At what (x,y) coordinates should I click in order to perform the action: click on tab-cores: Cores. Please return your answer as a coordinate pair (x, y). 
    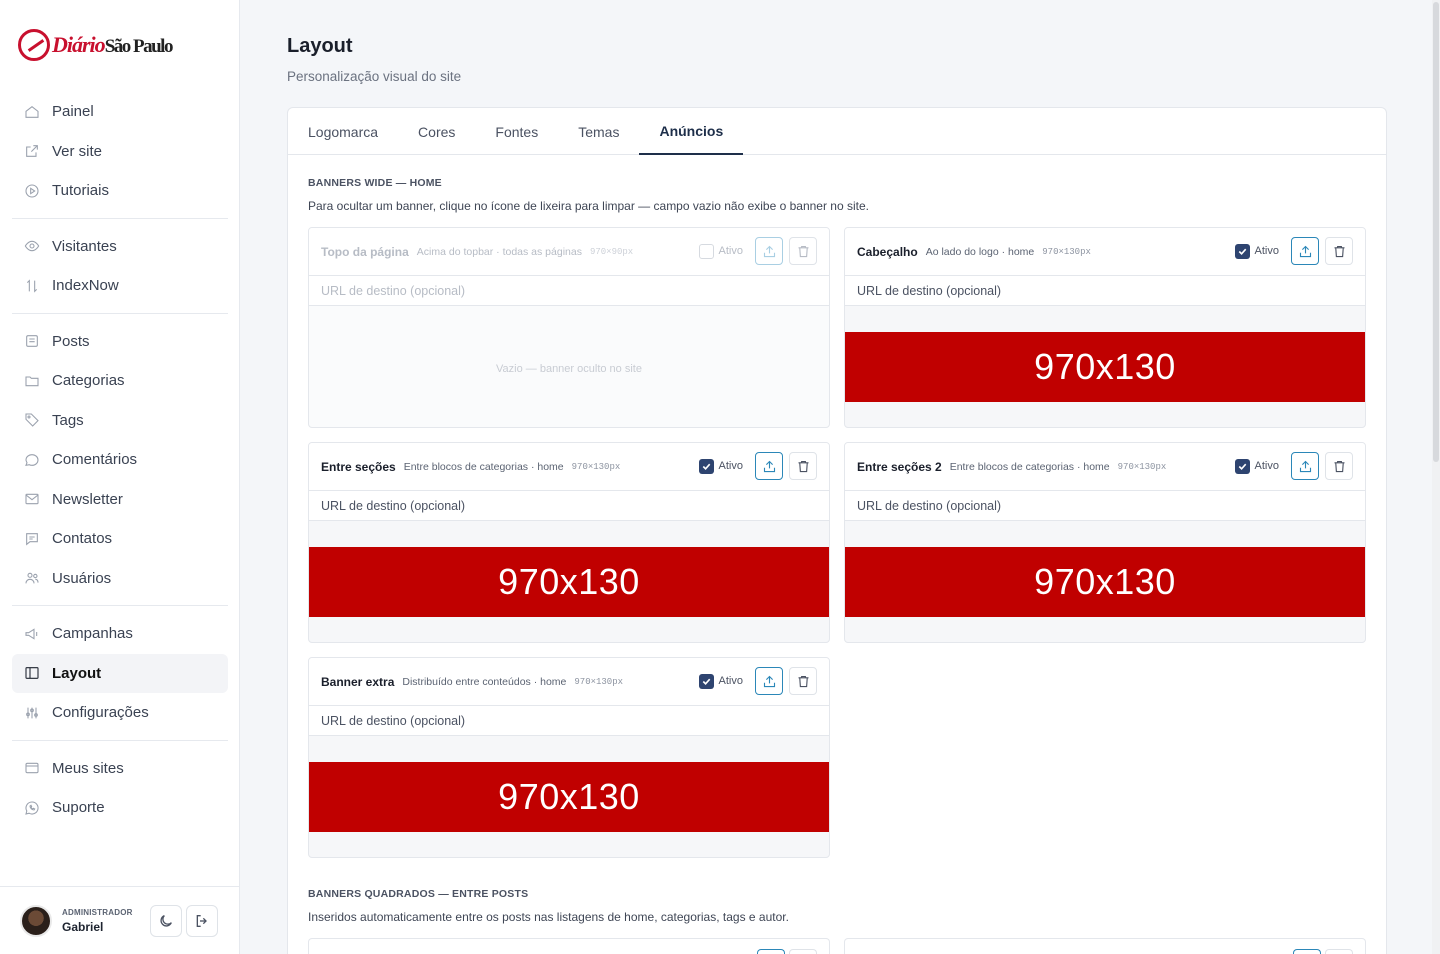
    Looking at the image, I should click on (436, 131).